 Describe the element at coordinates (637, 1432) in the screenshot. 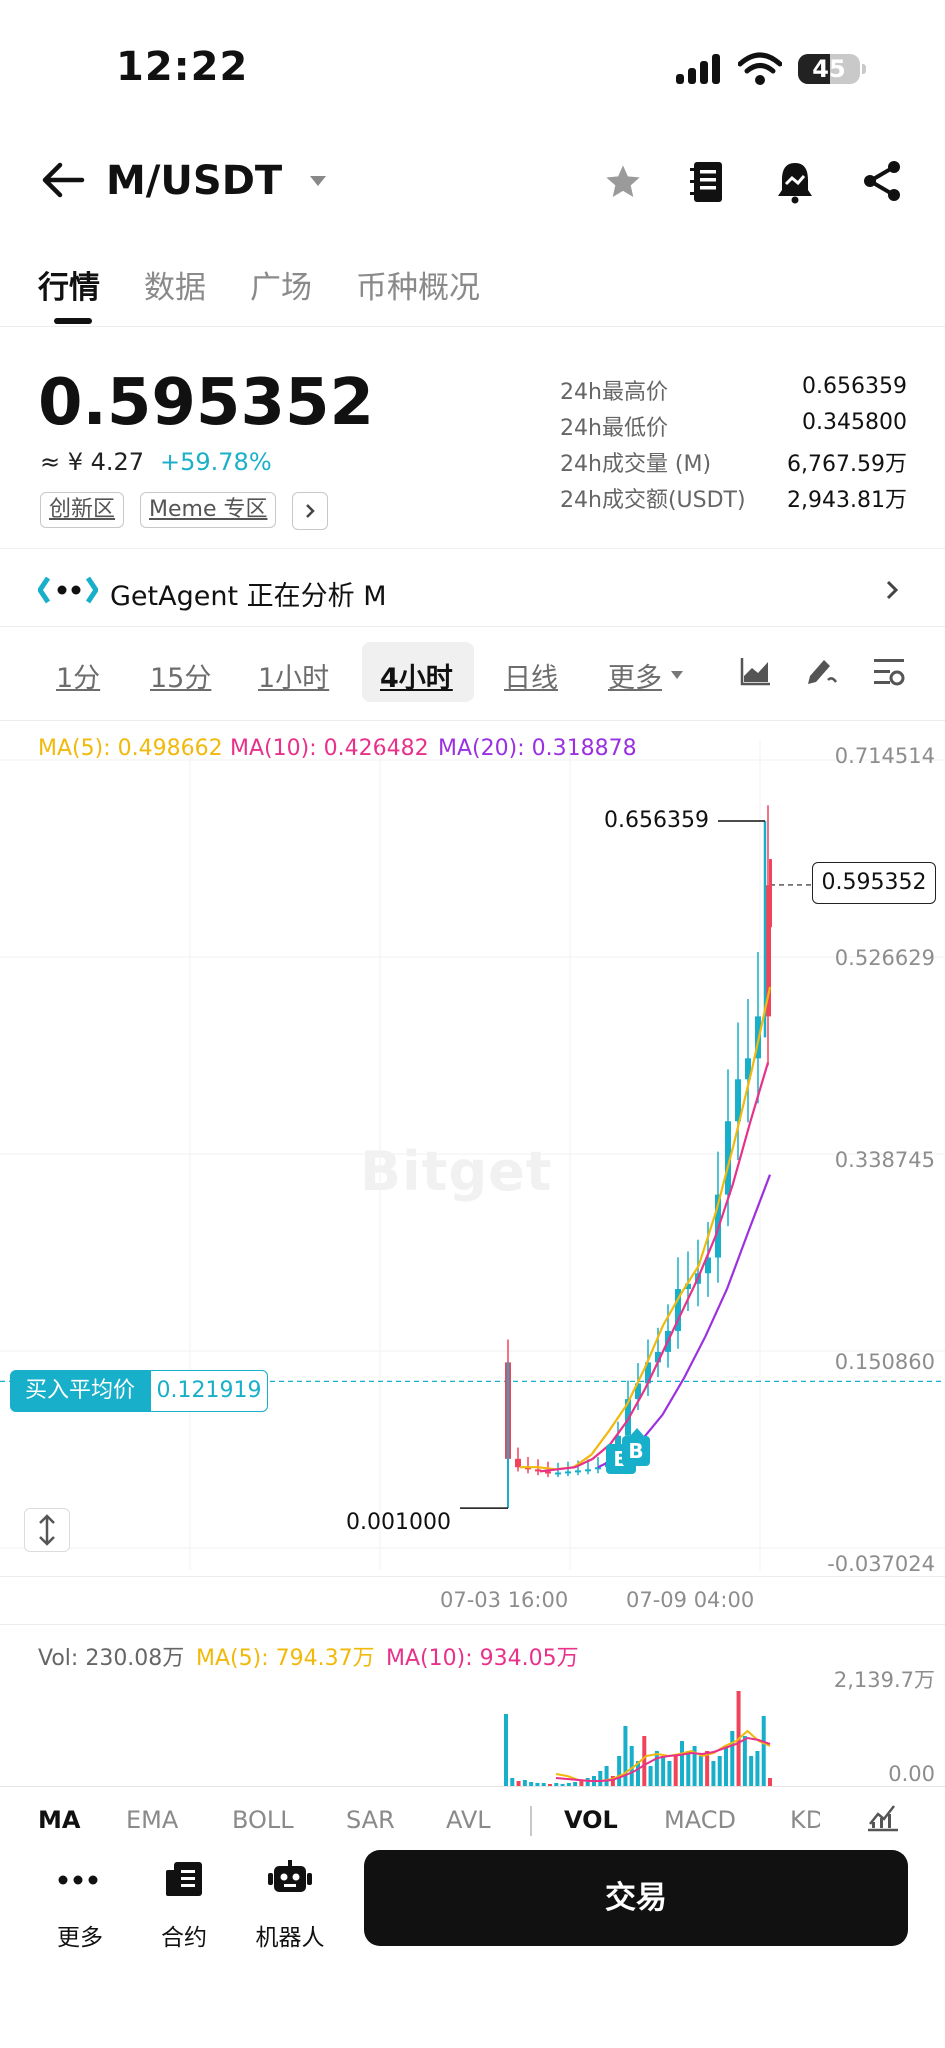

I see `buy-marker-pointer` at that location.